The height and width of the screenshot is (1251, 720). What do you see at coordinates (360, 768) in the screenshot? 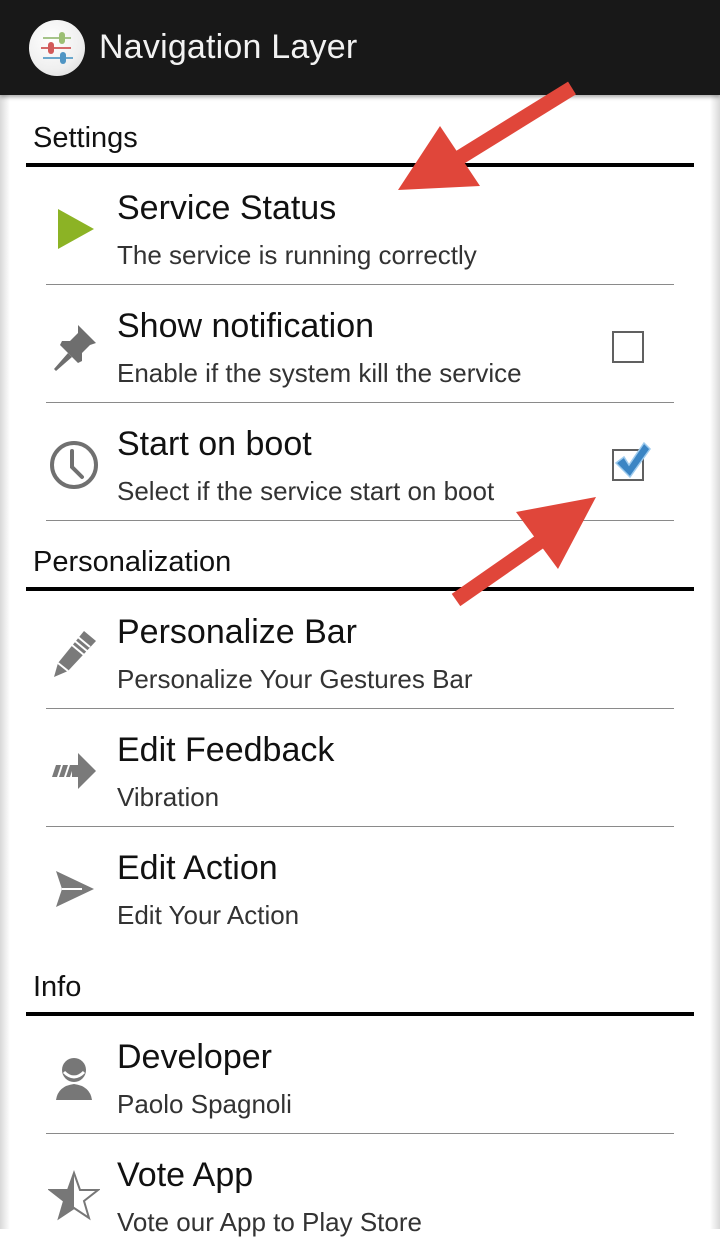
I see `pref-edit-feedback: Edit Feedback Vibration` at bounding box center [360, 768].